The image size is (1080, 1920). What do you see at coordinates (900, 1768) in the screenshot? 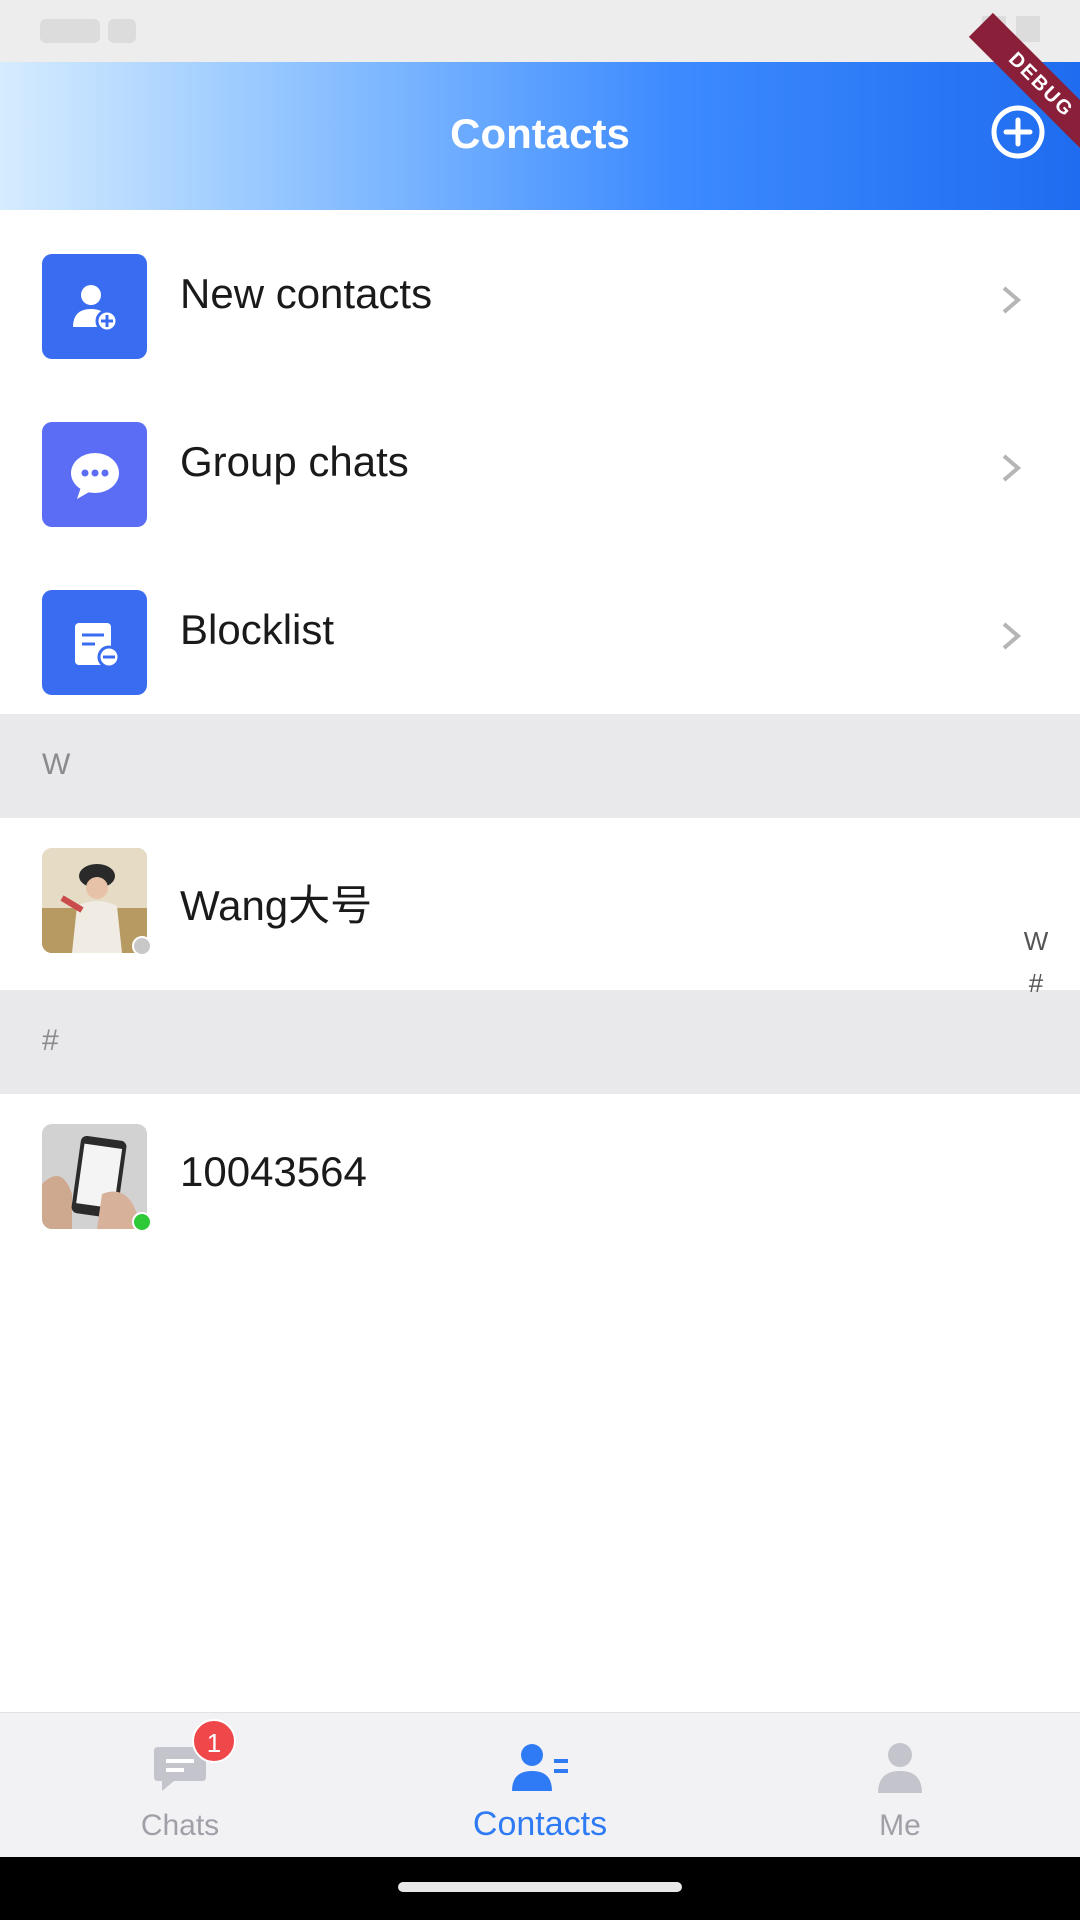
I see `me-icon` at bounding box center [900, 1768].